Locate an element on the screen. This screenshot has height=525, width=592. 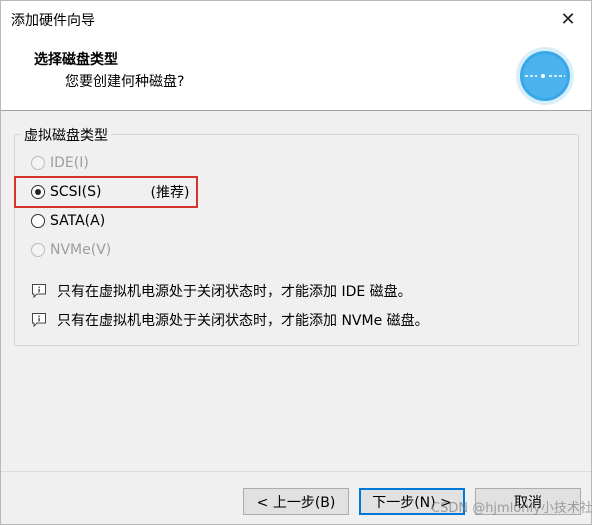
info-nvme-text: 只有在虚拟机电源处于关闭状态时，才能添加 NVMe 磁盘。 is located at coordinates (243, 321).